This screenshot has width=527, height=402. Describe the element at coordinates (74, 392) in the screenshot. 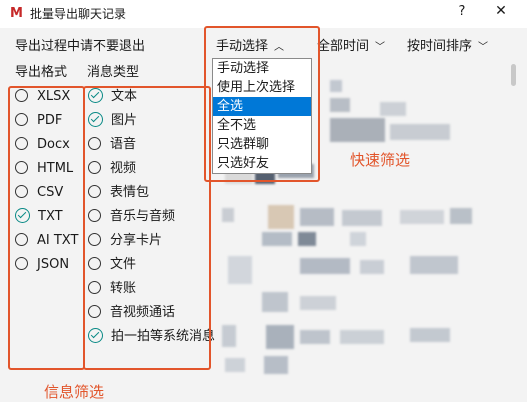

I see `info-filter-annotation: 信息筛选` at that location.